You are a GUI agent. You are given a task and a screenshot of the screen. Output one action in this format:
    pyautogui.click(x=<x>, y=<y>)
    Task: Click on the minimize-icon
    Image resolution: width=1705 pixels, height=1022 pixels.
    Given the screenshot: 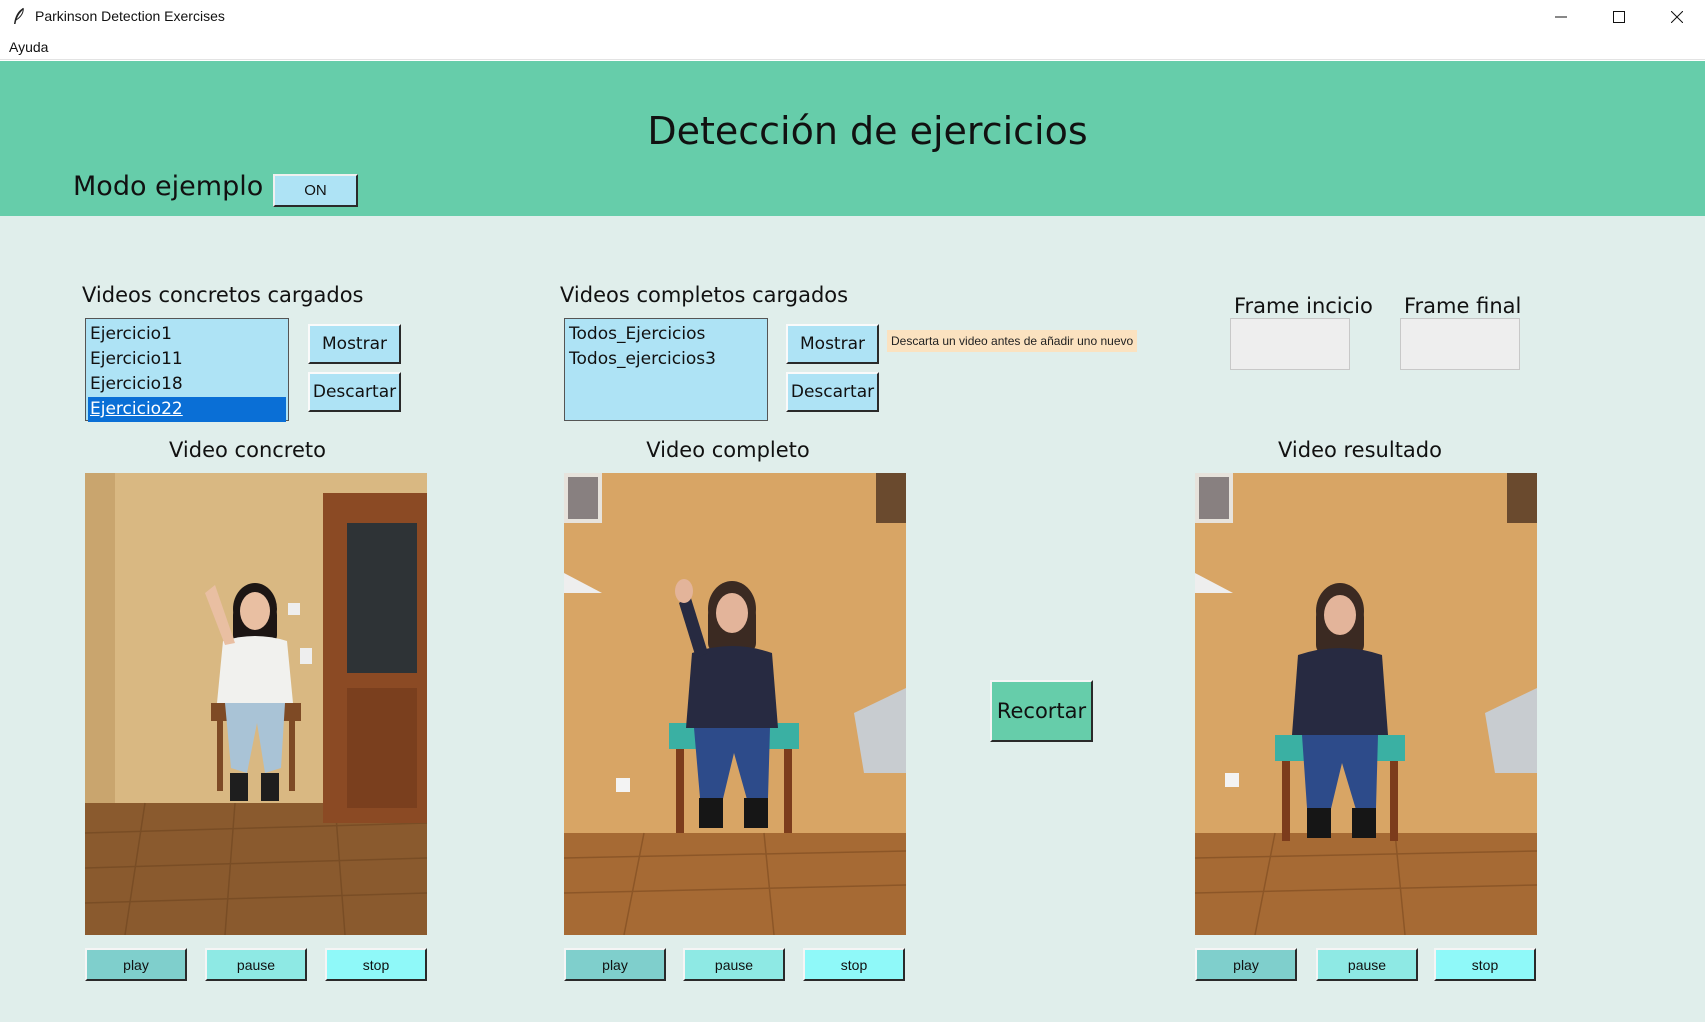 What is the action you would take?
    pyautogui.click(x=1561, y=17)
    